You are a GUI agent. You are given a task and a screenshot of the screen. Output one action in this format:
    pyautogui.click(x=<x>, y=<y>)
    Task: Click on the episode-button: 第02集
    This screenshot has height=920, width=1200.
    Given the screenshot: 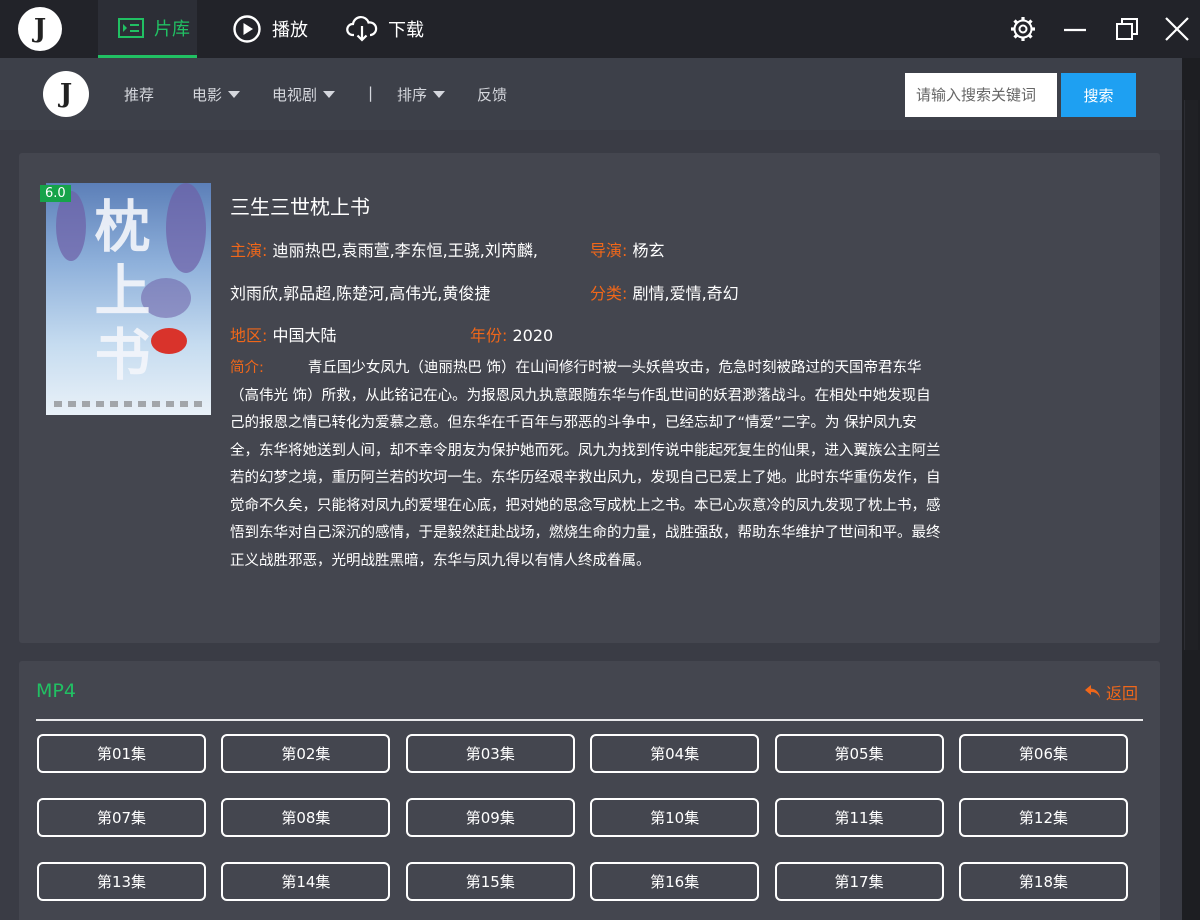 What is the action you would take?
    pyautogui.click(x=306, y=753)
    